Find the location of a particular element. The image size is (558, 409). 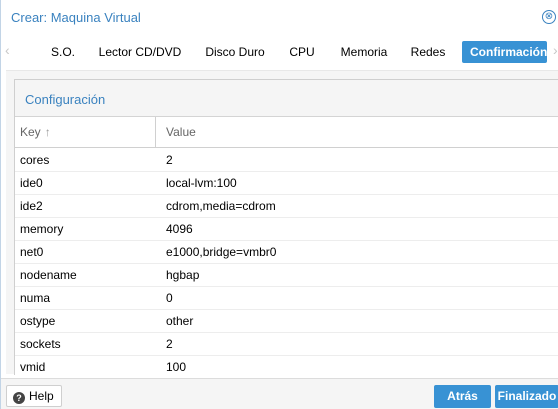

row-value: other is located at coordinates (180, 321).